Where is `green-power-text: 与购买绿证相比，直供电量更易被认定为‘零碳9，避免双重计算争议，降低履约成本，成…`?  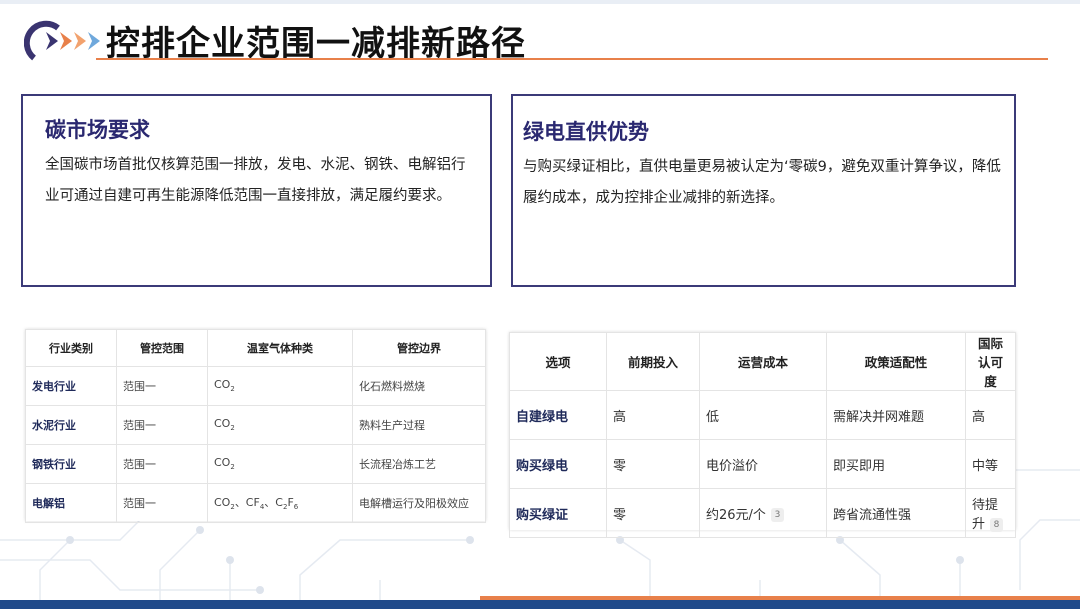 green-power-text: 与购买绿证相比，直供电量更易被认定为‘零碳9，避免双重计算争议，降低履约成本，成… is located at coordinates (762, 182).